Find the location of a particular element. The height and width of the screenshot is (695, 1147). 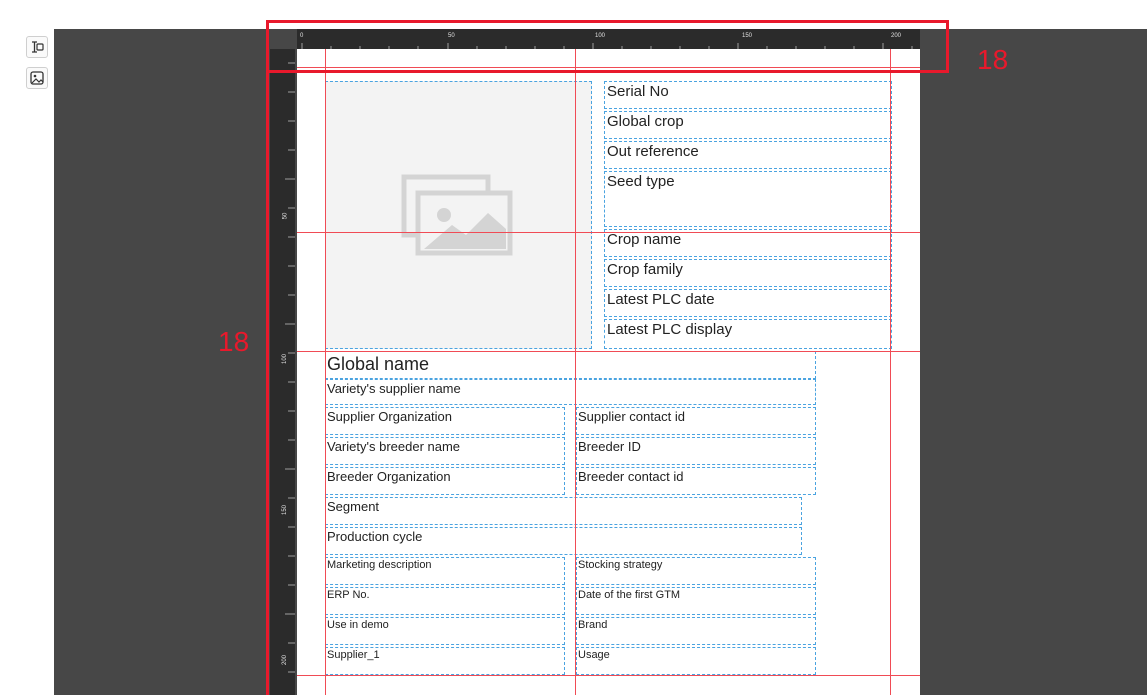

supplier-contact-id-field: Supplier contact id is located at coordinates (696, 421).